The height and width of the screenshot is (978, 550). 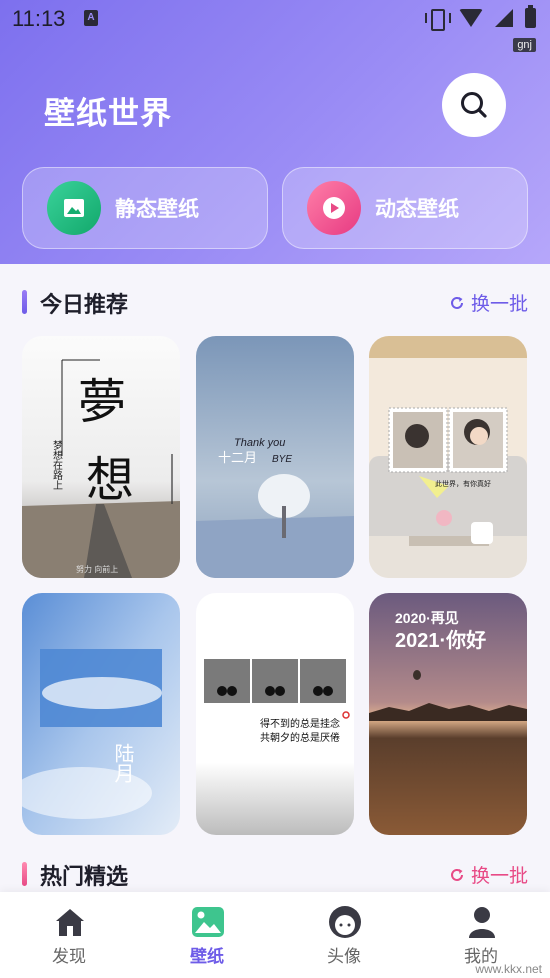 What do you see at coordinates (208, 922) in the screenshot?
I see `wallpaper-icon` at bounding box center [208, 922].